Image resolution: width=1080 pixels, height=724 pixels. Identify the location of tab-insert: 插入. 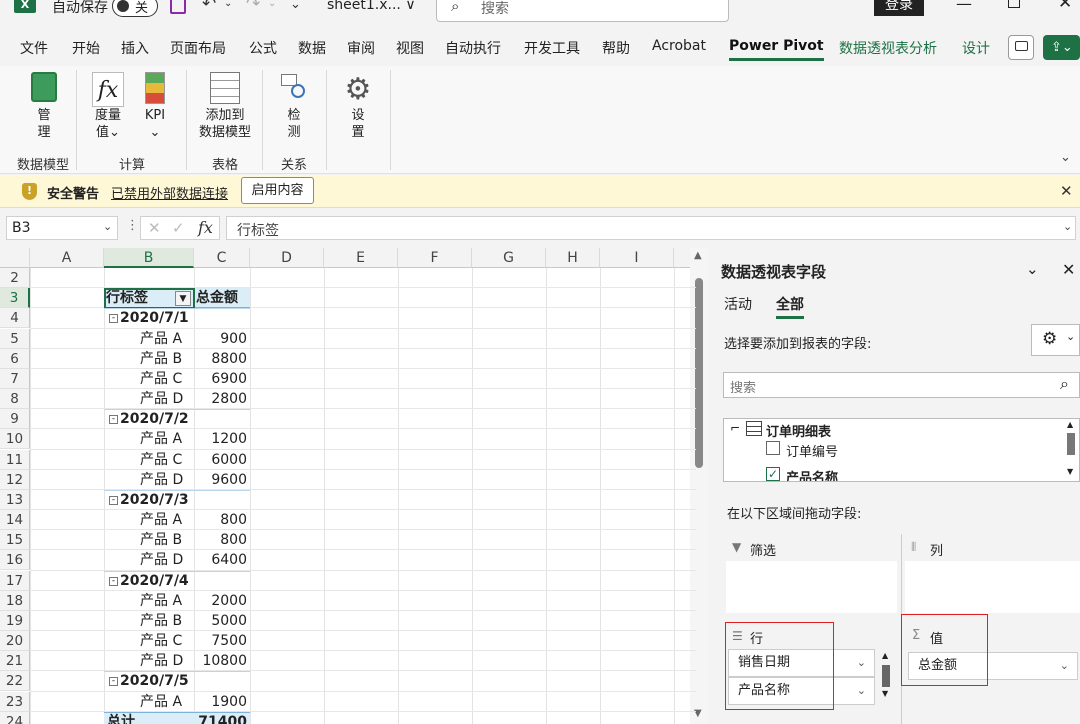
(135, 48).